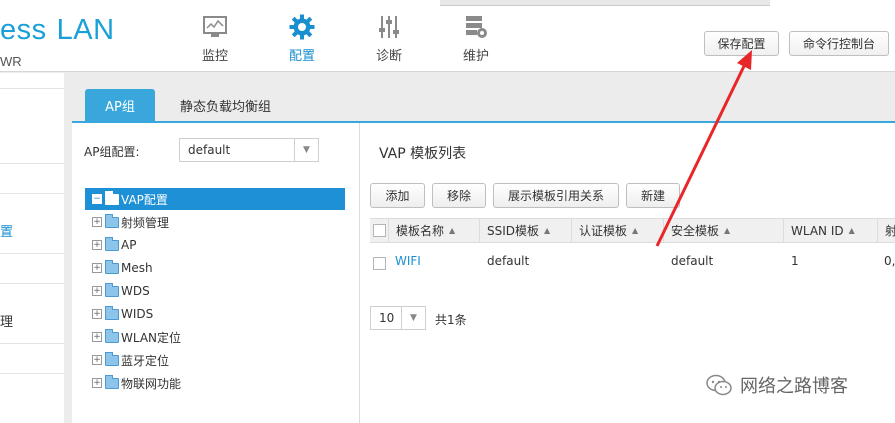 This screenshot has width=895, height=423. I want to click on show-template-reference-button: 展示模板引用关系, so click(556, 195).